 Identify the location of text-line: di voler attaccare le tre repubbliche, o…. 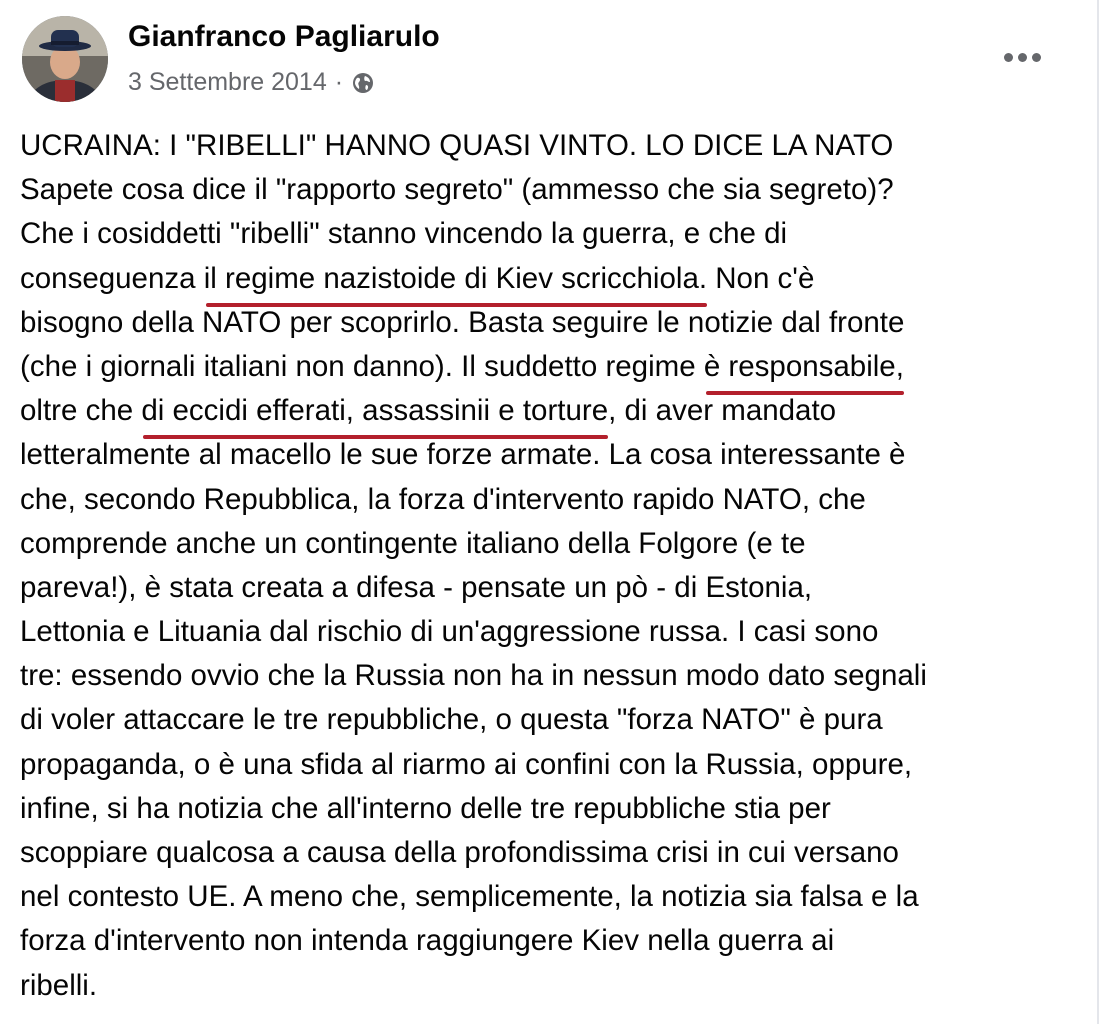
(552, 720).